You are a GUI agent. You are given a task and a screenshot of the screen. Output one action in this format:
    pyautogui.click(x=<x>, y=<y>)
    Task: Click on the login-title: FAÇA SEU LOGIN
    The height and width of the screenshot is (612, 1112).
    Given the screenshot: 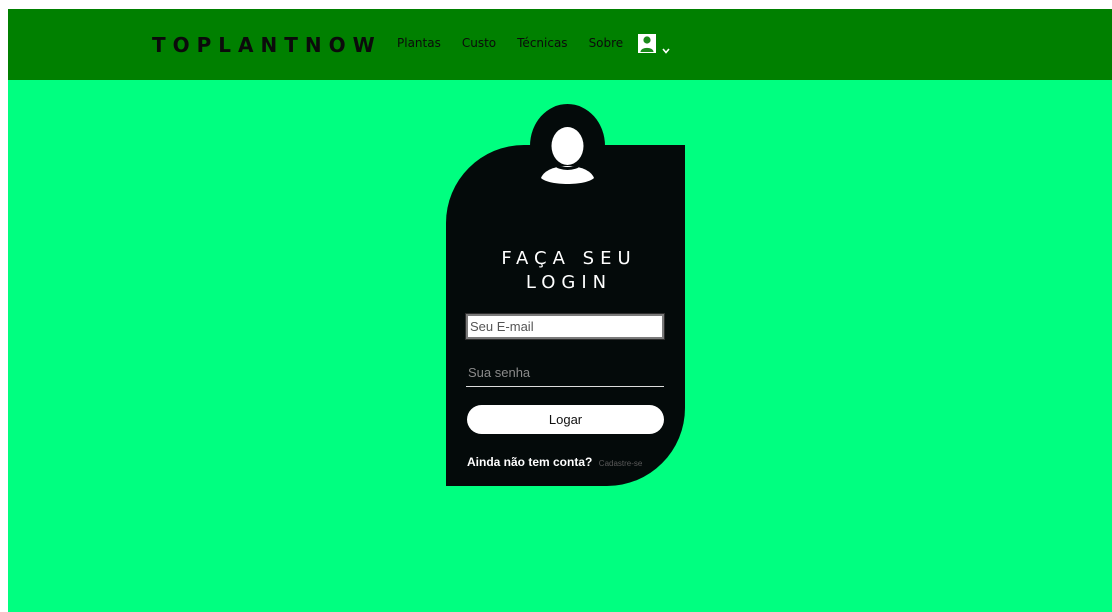 What is the action you would take?
    pyautogui.click(x=566, y=271)
    